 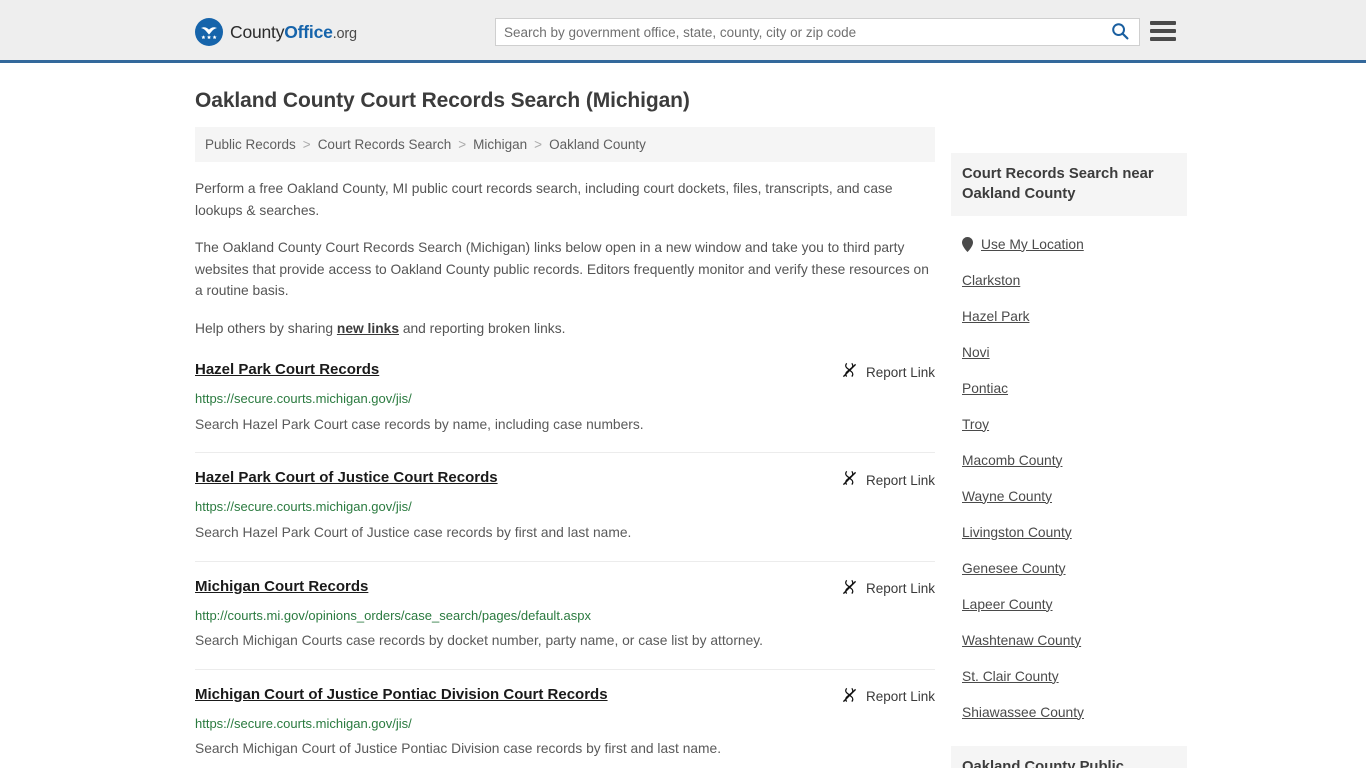 What do you see at coordinates (1069, 236) in the screenshot?
I see `sidebar-item-use-my-location: Use My Location` at bounding box center [1069, 236].